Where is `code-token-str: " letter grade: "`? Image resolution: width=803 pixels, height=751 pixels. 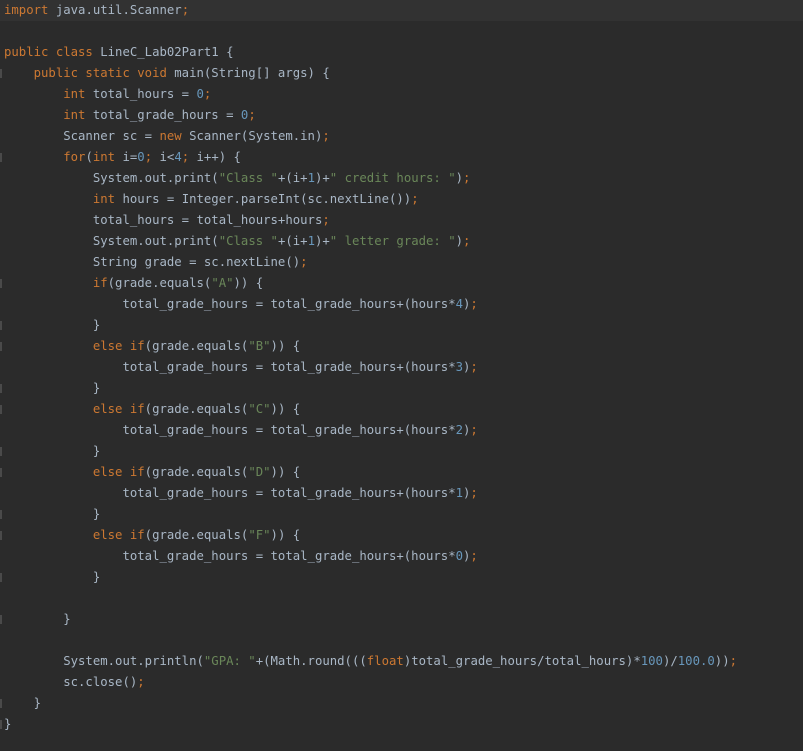 code-token-str: " letter grade: " is located at coordinates (392, 241).